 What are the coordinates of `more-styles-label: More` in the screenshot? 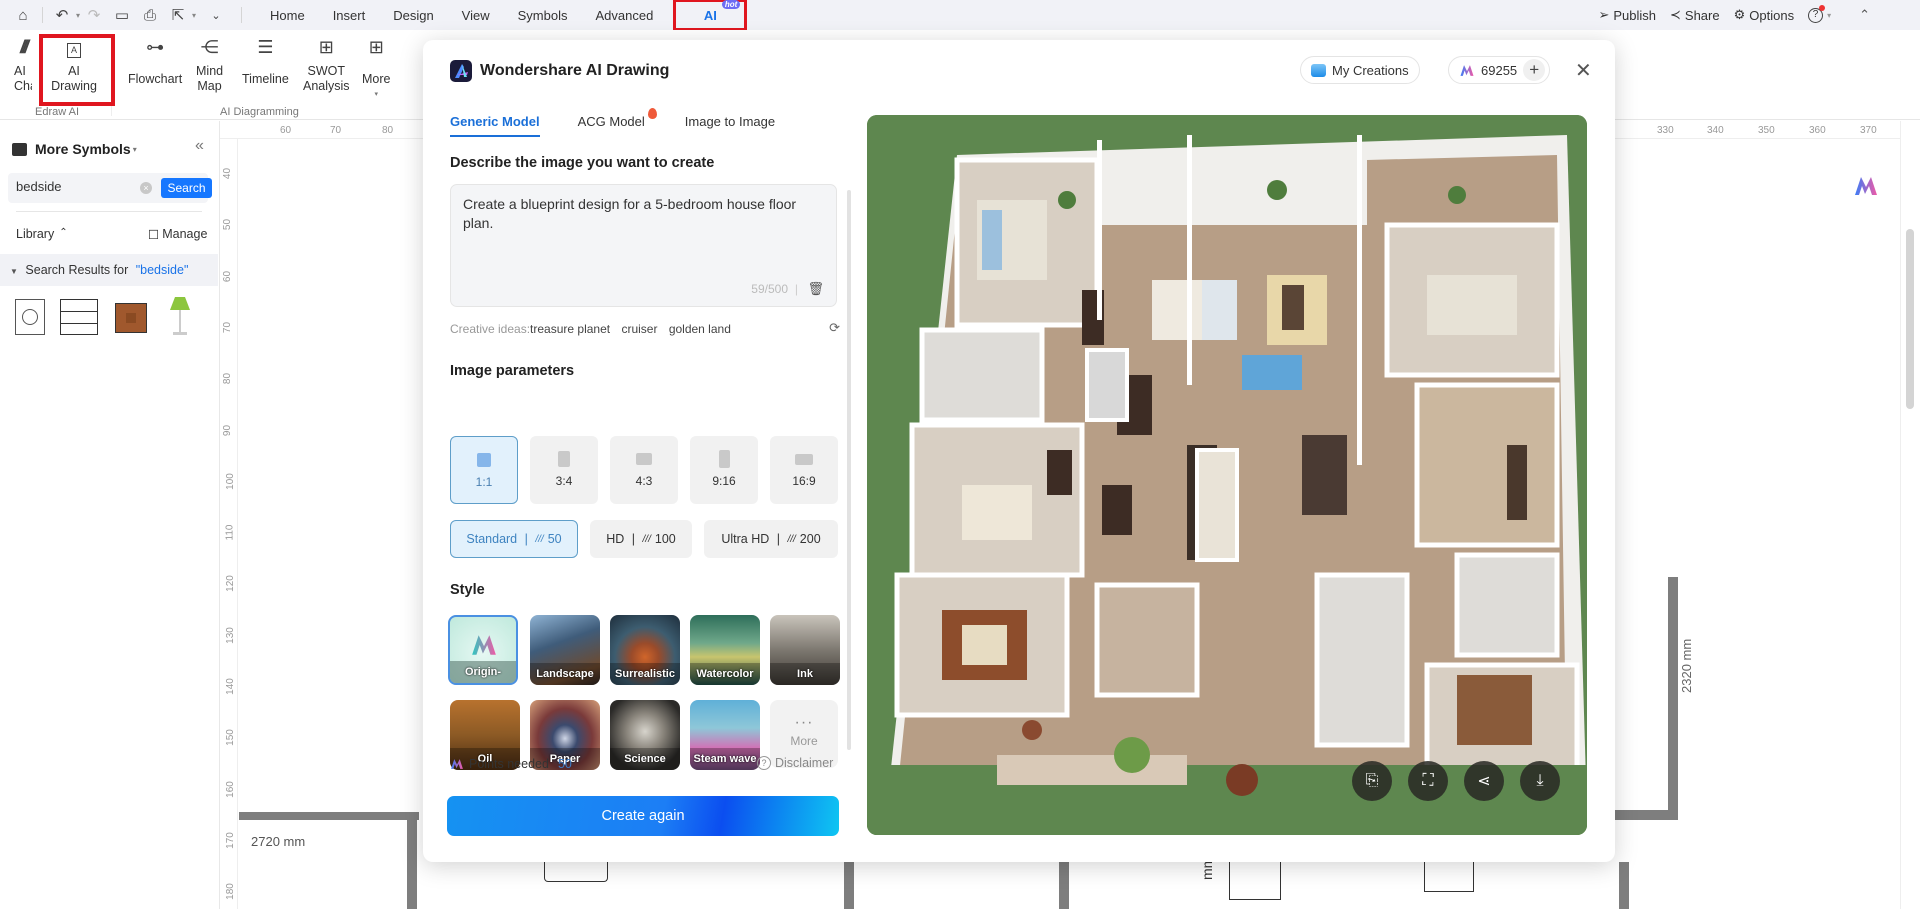 It's located at (804, 741).